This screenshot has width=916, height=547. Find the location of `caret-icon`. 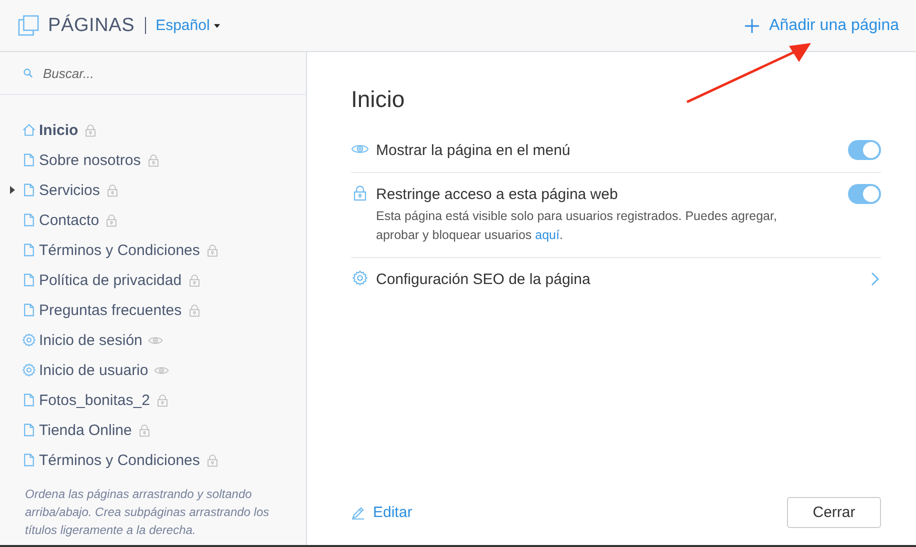

caret-icon is located at coordinates (217, 26).